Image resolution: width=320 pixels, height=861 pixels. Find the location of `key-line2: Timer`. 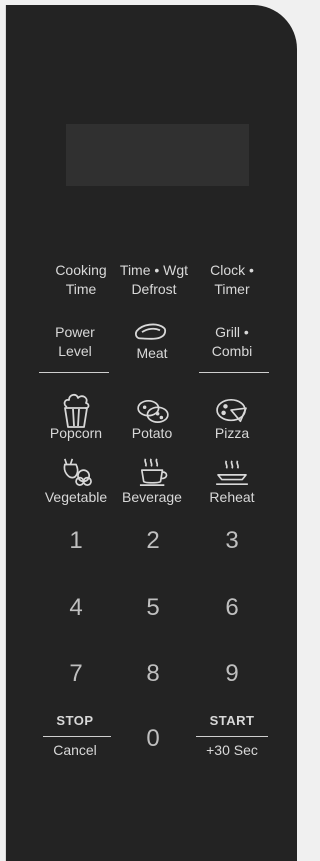

key-line2: Timer is located at coordinates (232, 289).